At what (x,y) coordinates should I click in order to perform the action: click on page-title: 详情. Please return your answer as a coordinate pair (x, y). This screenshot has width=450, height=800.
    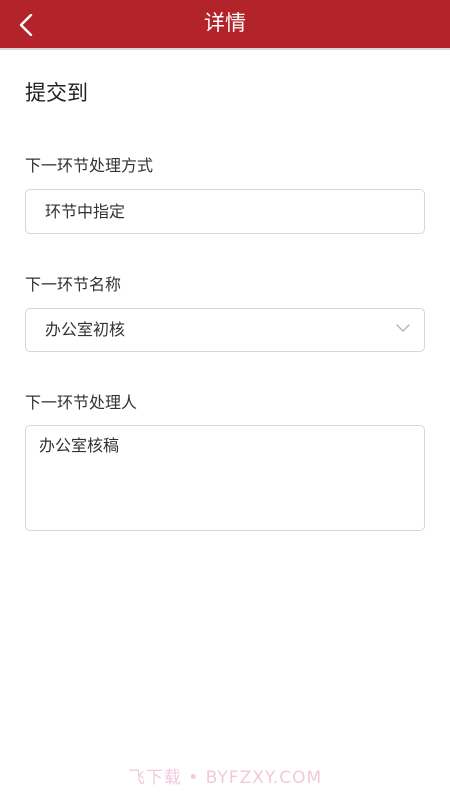
    Looking at the image, I should click on (225, 23).